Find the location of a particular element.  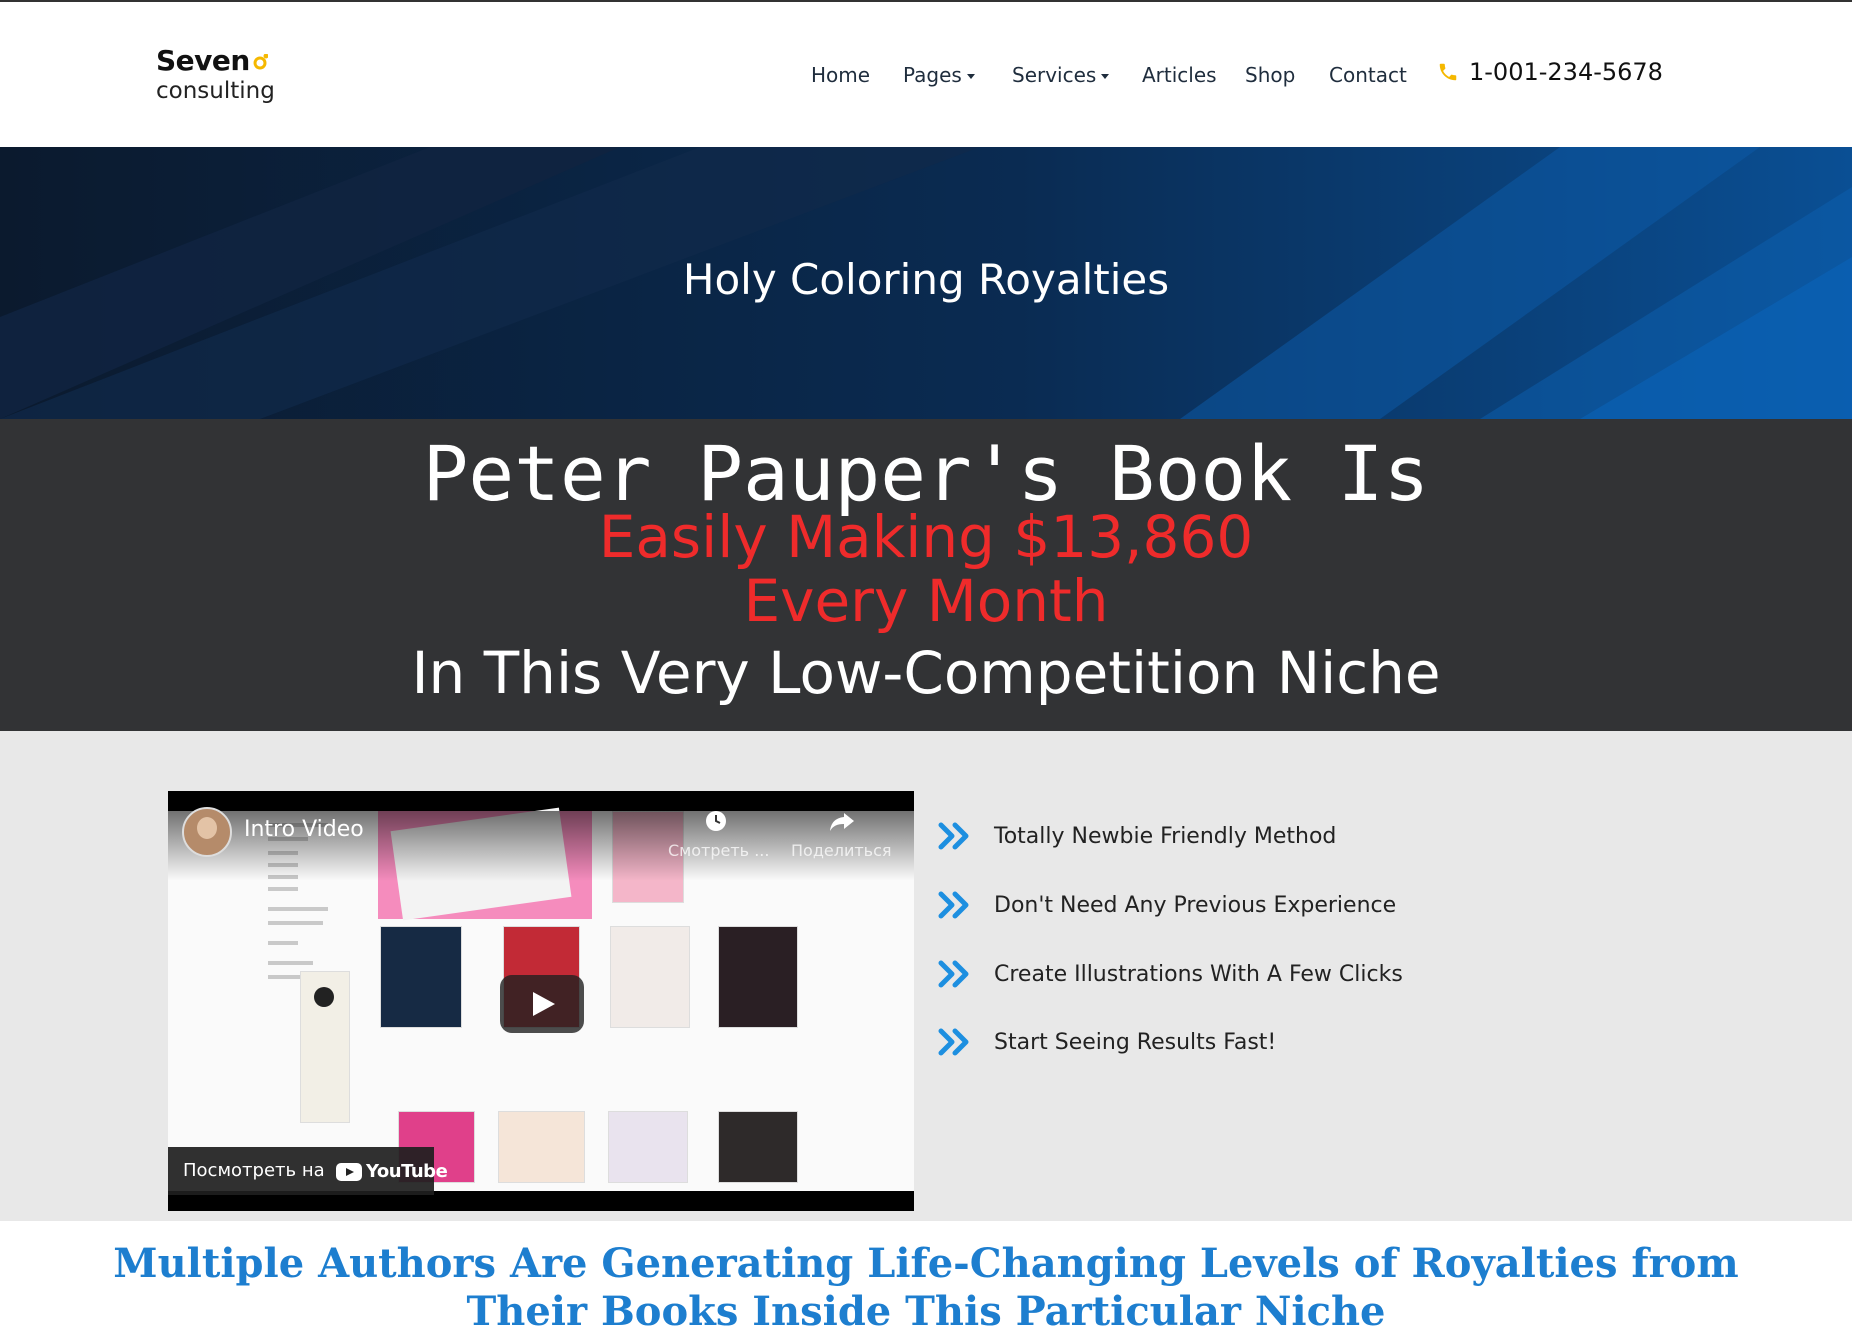

feature-item: Create Illustrations With A Few Clicks is located at coordinates (1170, 974).